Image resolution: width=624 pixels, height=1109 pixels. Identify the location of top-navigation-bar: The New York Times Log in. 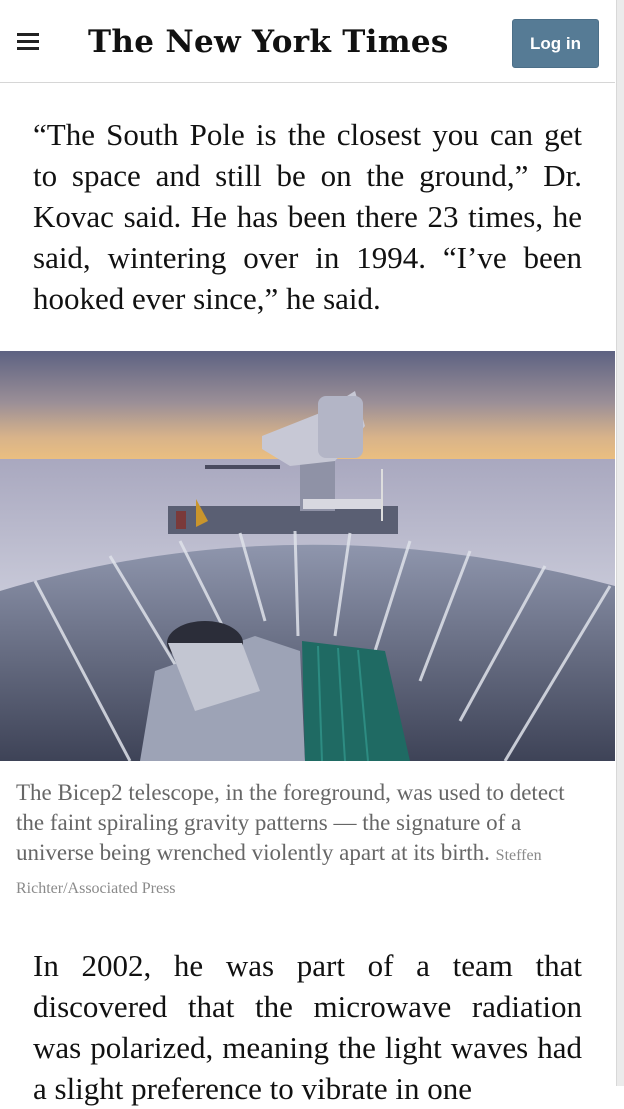
(307, 41).